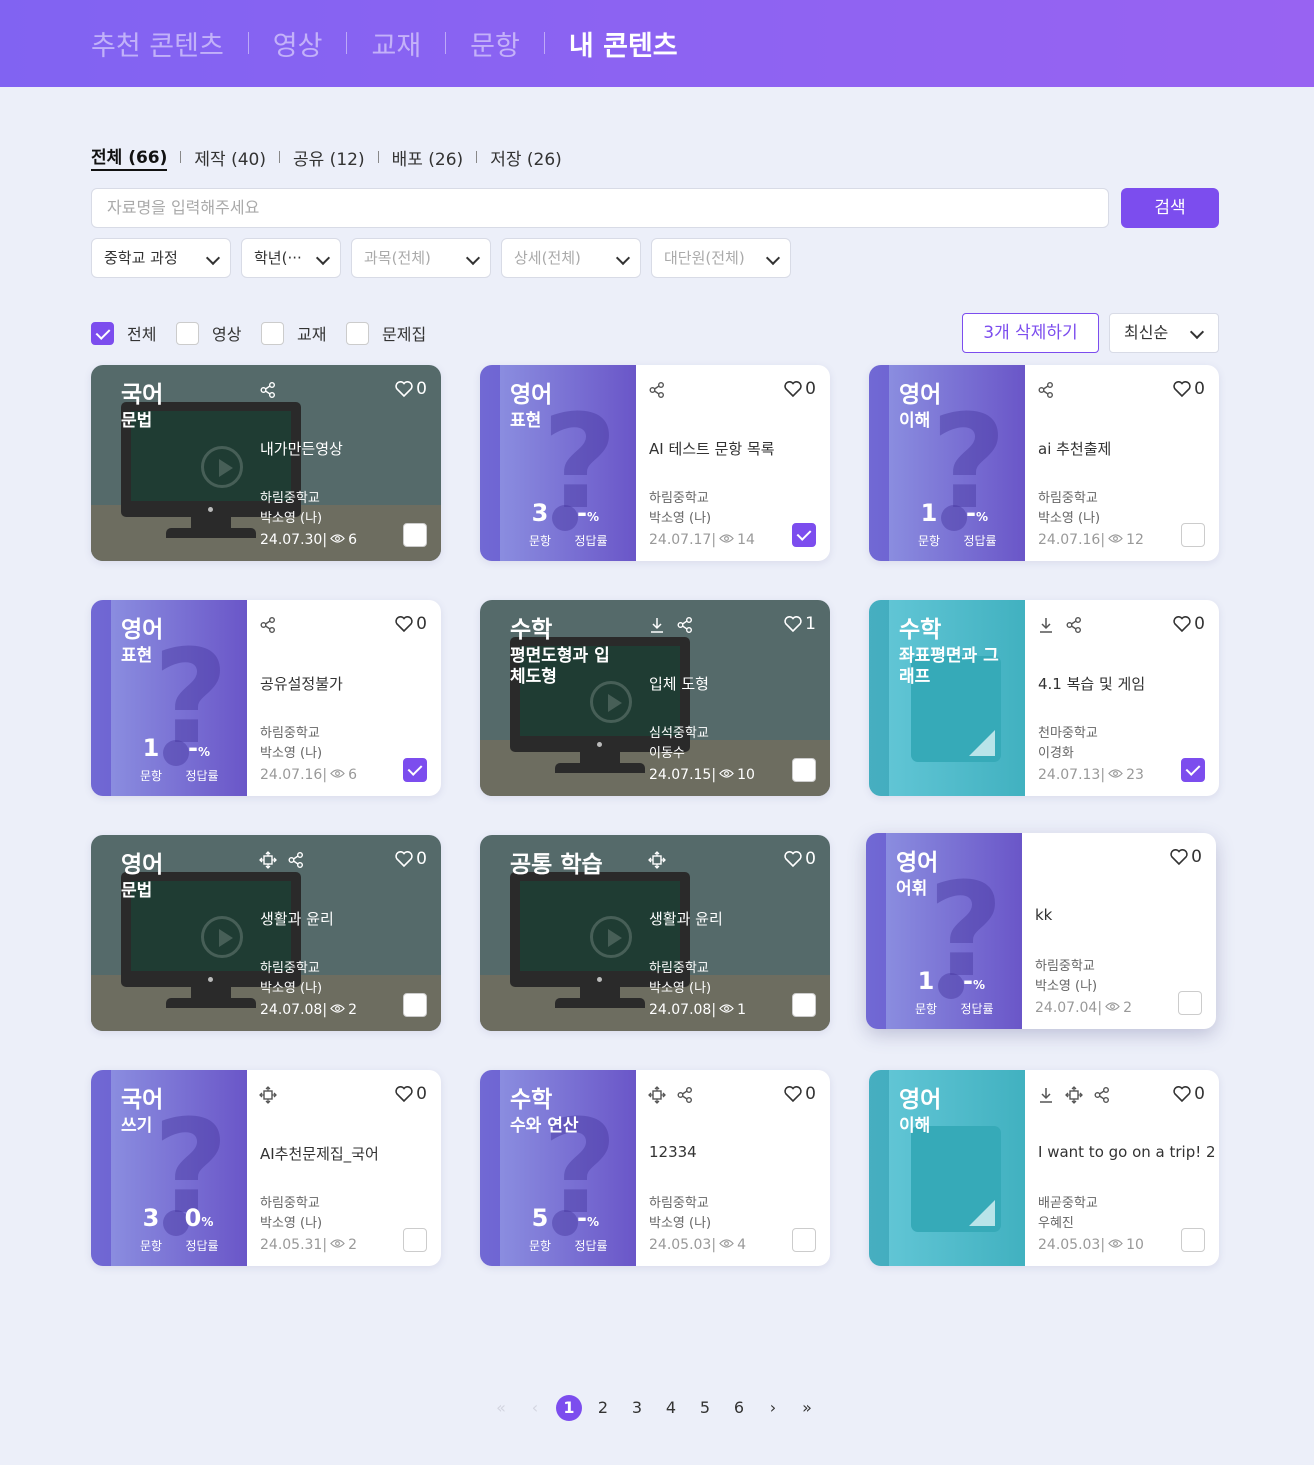 The width and height of the screenshot is (1314, 1465). What do you see at coordinates (230, 157) in the screenshot?
I see `tab: 제작 (40)` at bounding box center [230, 157].